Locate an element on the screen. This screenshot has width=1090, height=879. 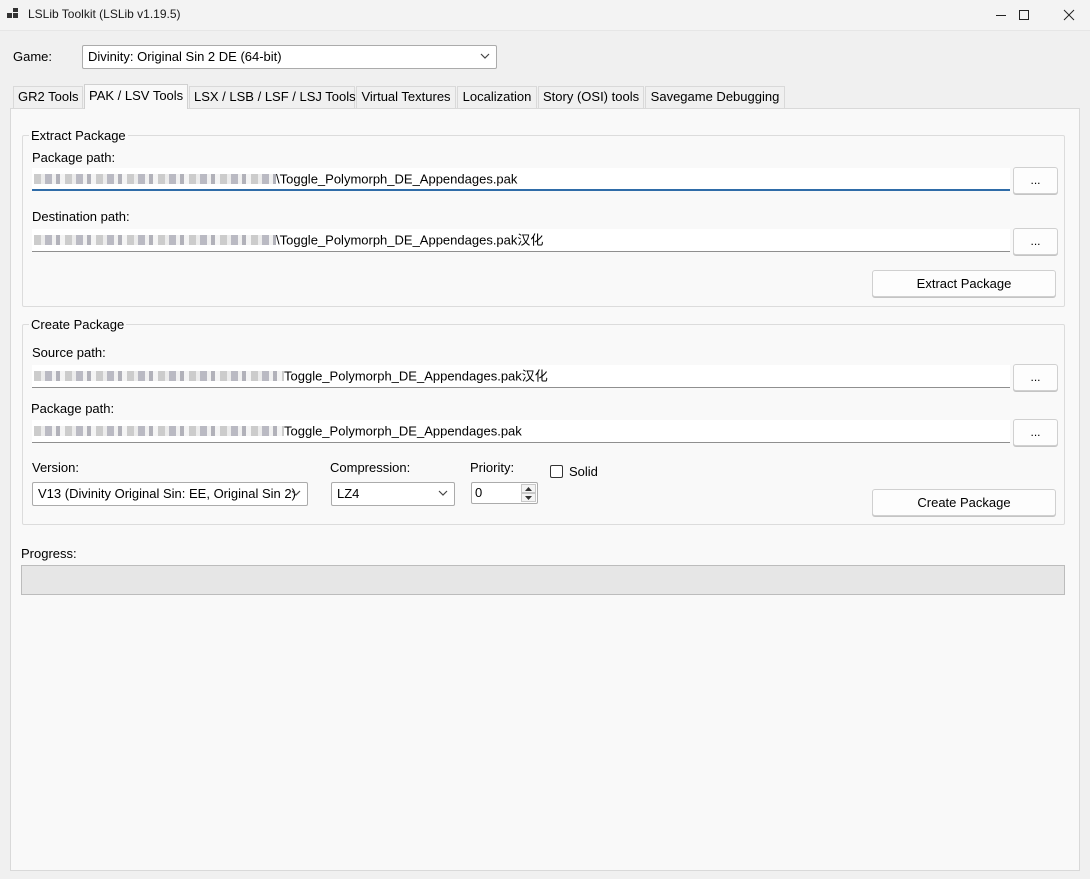
create-package-title: Create Package is located at coordinates (78, 324).